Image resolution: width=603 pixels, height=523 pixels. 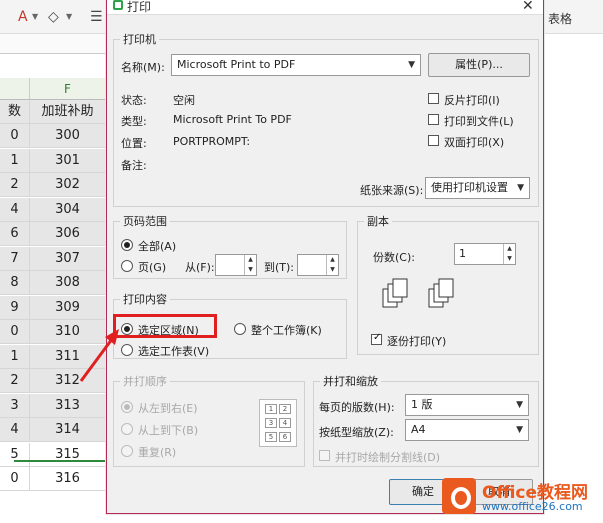 What do you see at coordinates (240, 329) in the screenshot?
I see `whole-workbook-radio` at bounding box center [240, 329].